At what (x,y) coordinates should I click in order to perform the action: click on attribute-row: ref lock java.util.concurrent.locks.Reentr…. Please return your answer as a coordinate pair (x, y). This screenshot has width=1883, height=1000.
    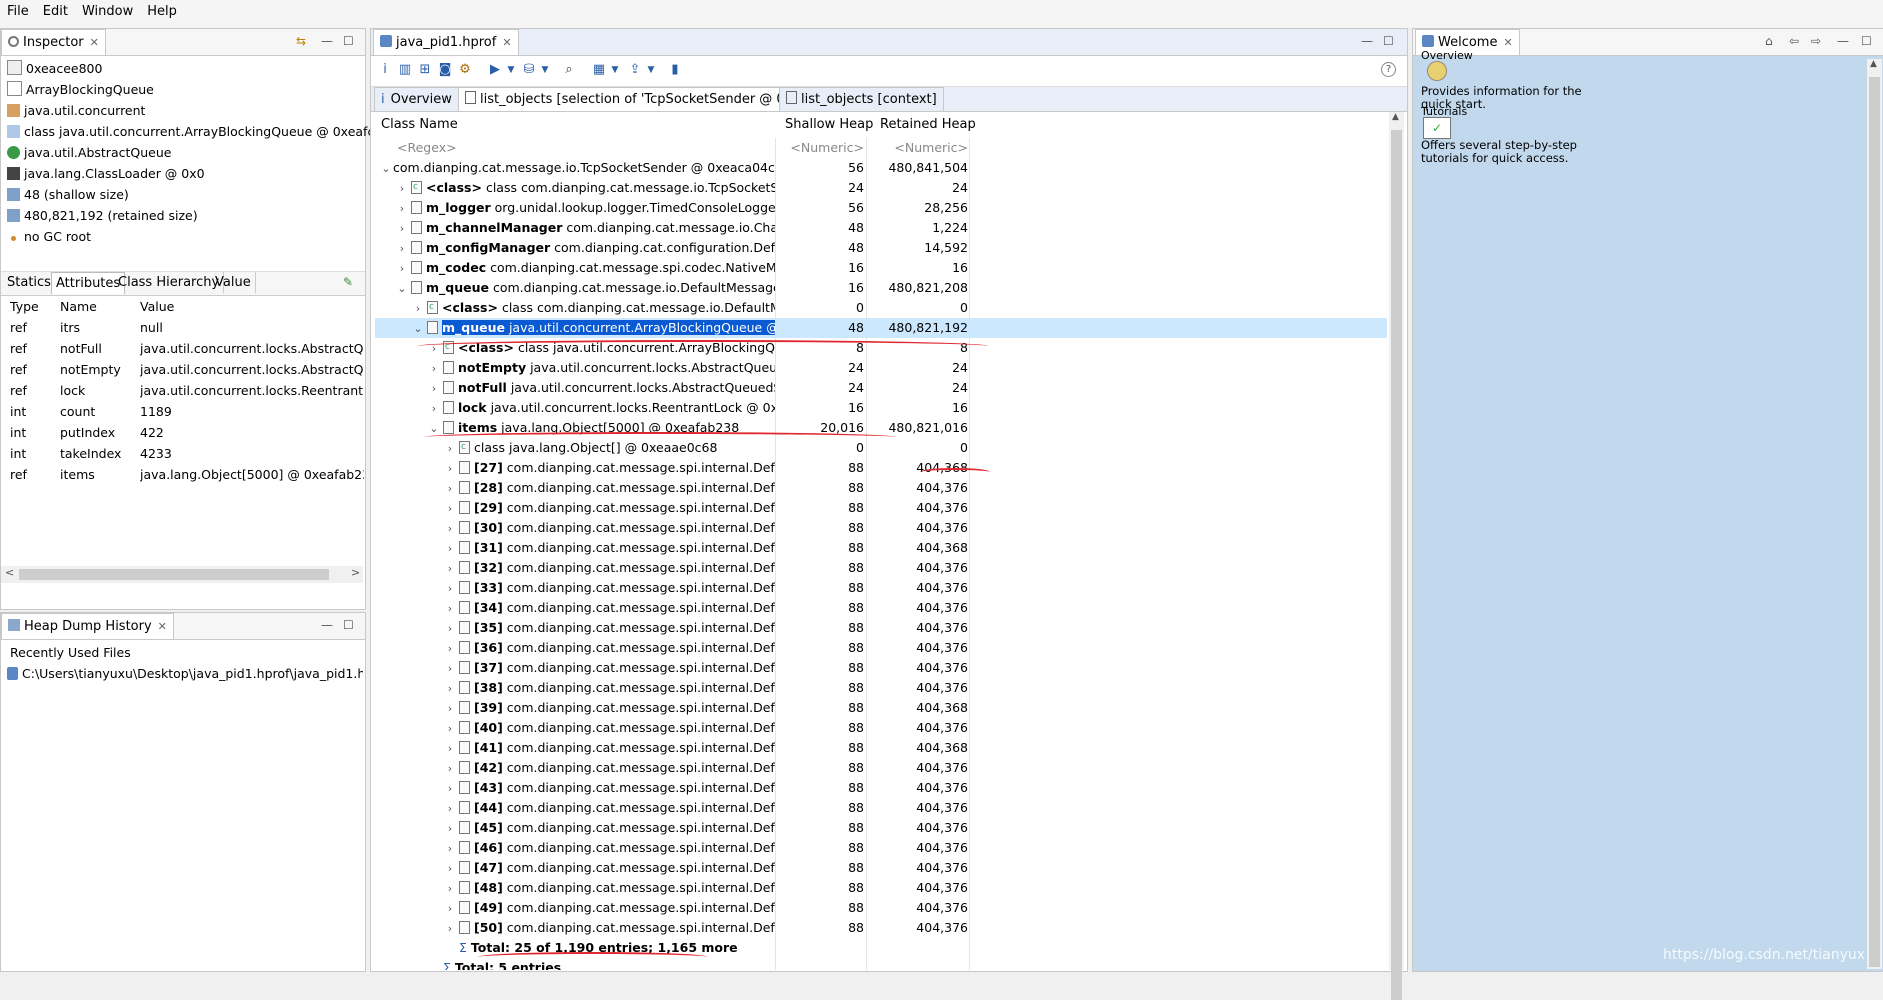
    Looking at the image, I should click on (182, 390).